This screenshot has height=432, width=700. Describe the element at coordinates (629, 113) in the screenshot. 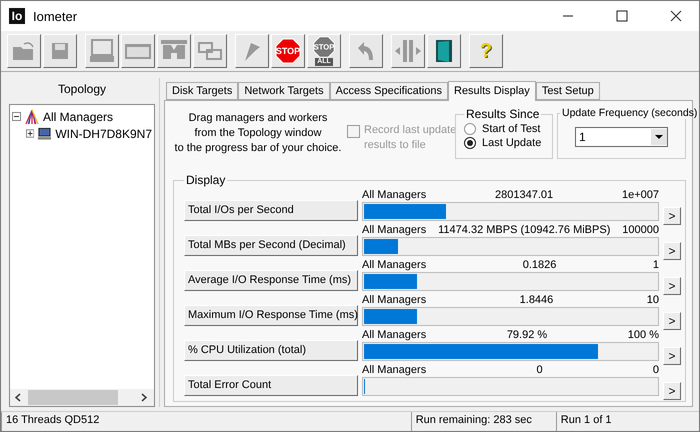

I see `group-title: Update Frequency (seconds)` at that location.